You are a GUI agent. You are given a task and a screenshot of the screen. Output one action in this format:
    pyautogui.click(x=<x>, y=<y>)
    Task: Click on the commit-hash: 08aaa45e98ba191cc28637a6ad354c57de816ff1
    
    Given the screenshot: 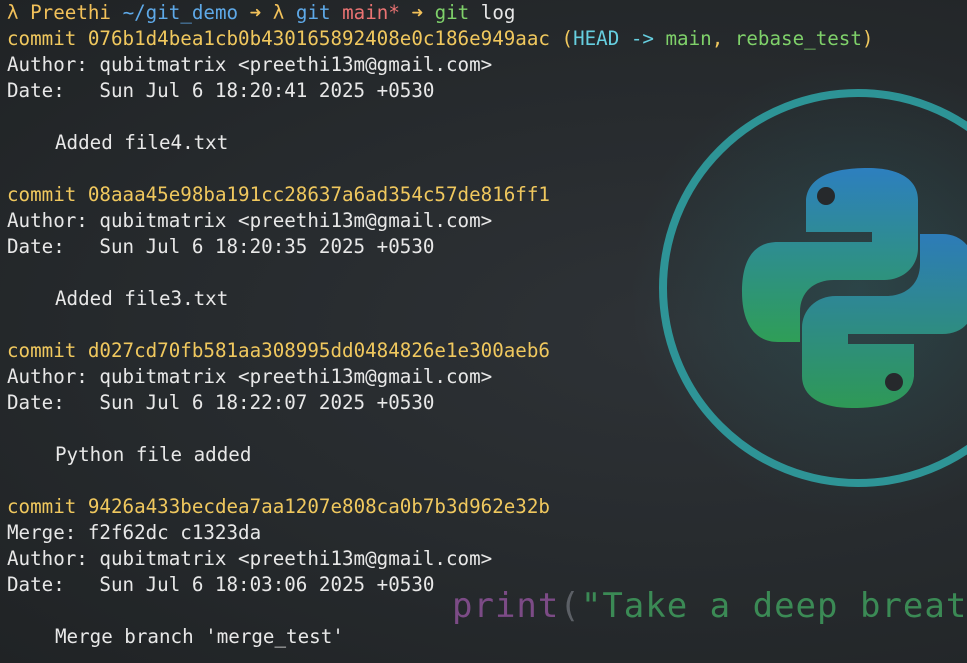 What is the action you would take?
    pyautogui.click(x=318, y=194)
    